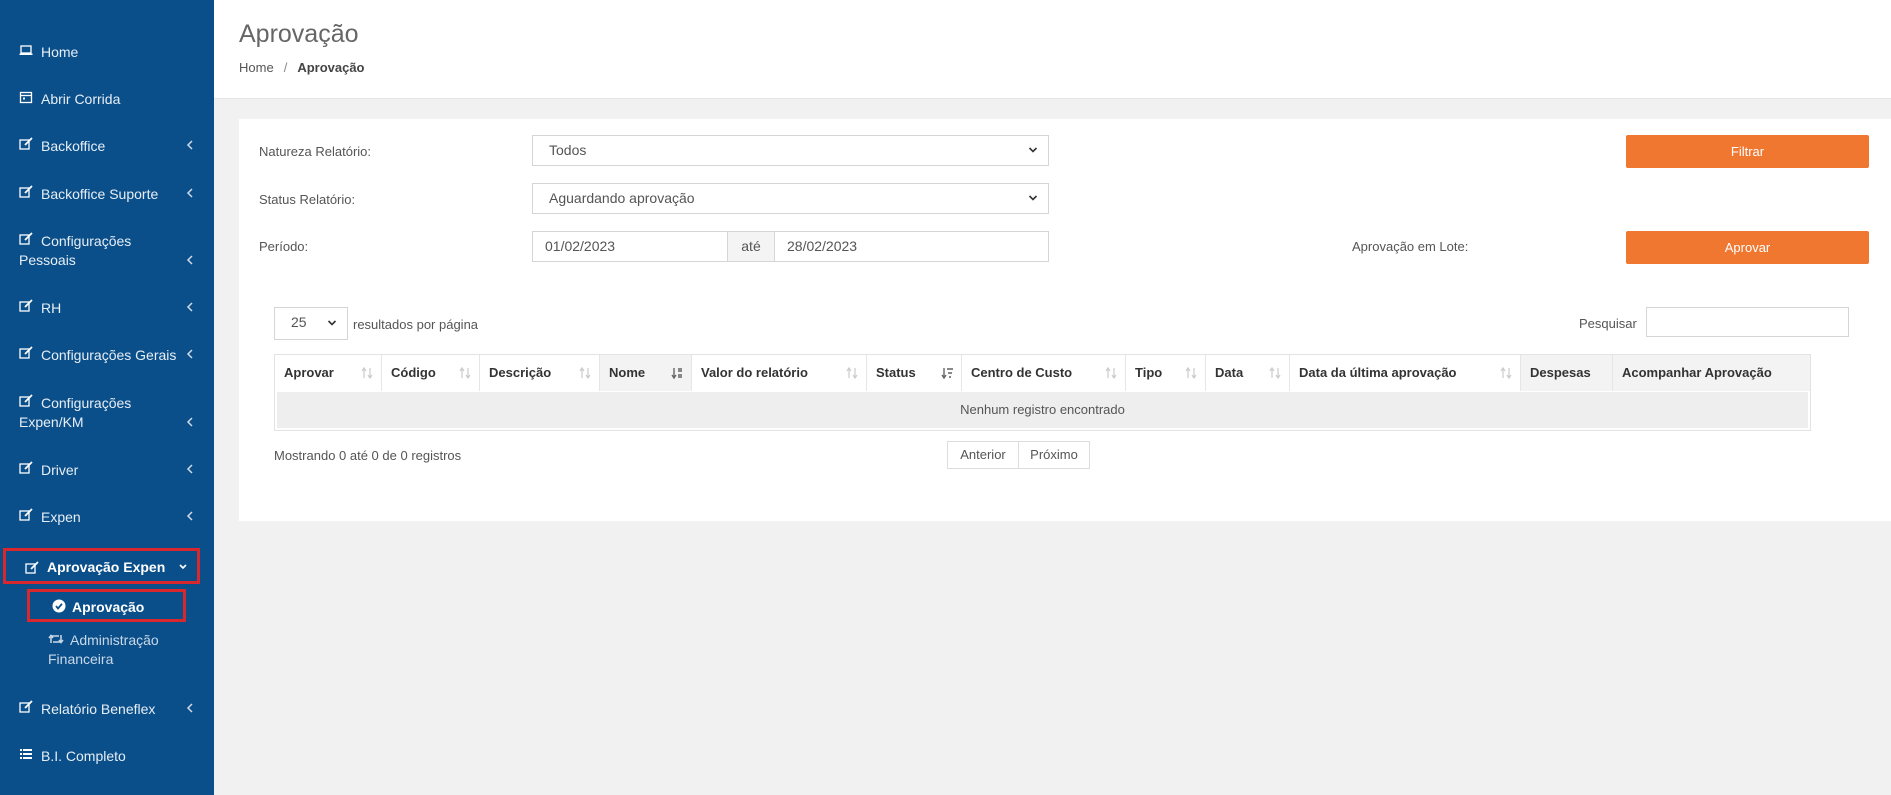  What do you see at coordinates (1149, 372) in the screenshot?
I see `column-header-label: Tipo` at bounding box center [1149, 372].